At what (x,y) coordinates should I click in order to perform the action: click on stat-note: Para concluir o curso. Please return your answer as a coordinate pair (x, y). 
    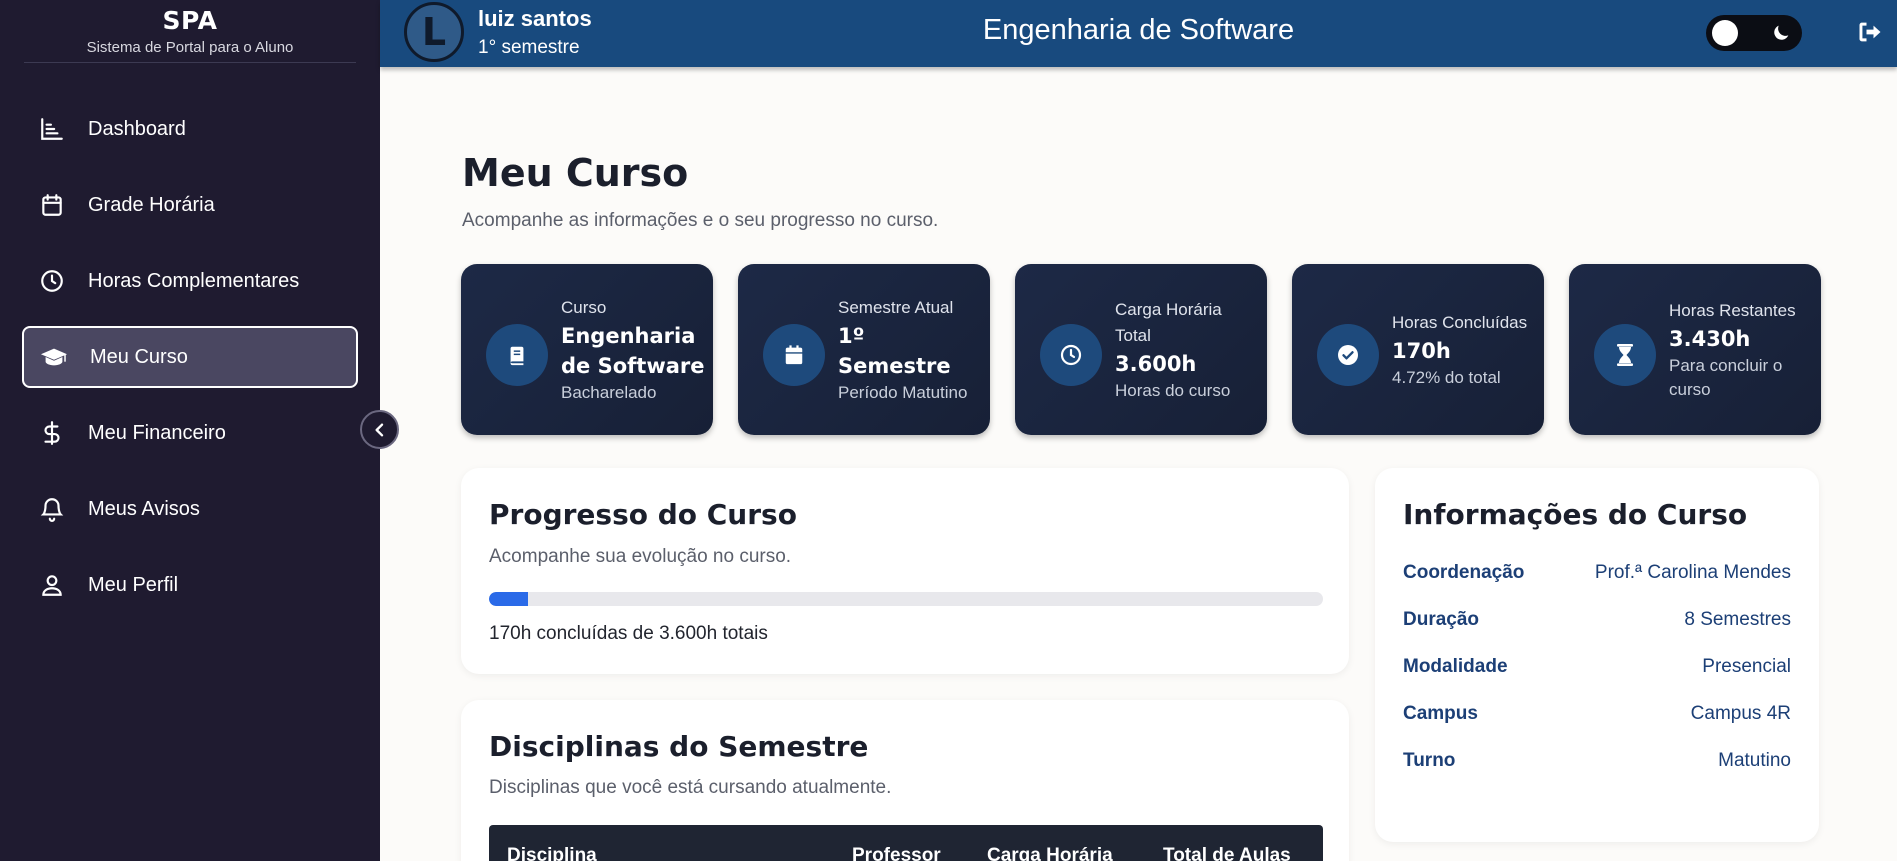
    Looking at the image, I should click on (1726, 377).